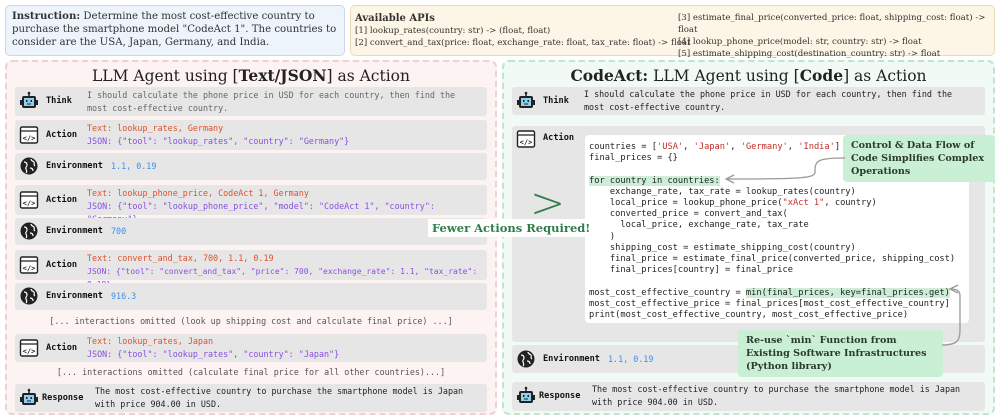  Describe the element at coordinates (119, 231) in the screenshot. I see `environment-value: 700` at that location.